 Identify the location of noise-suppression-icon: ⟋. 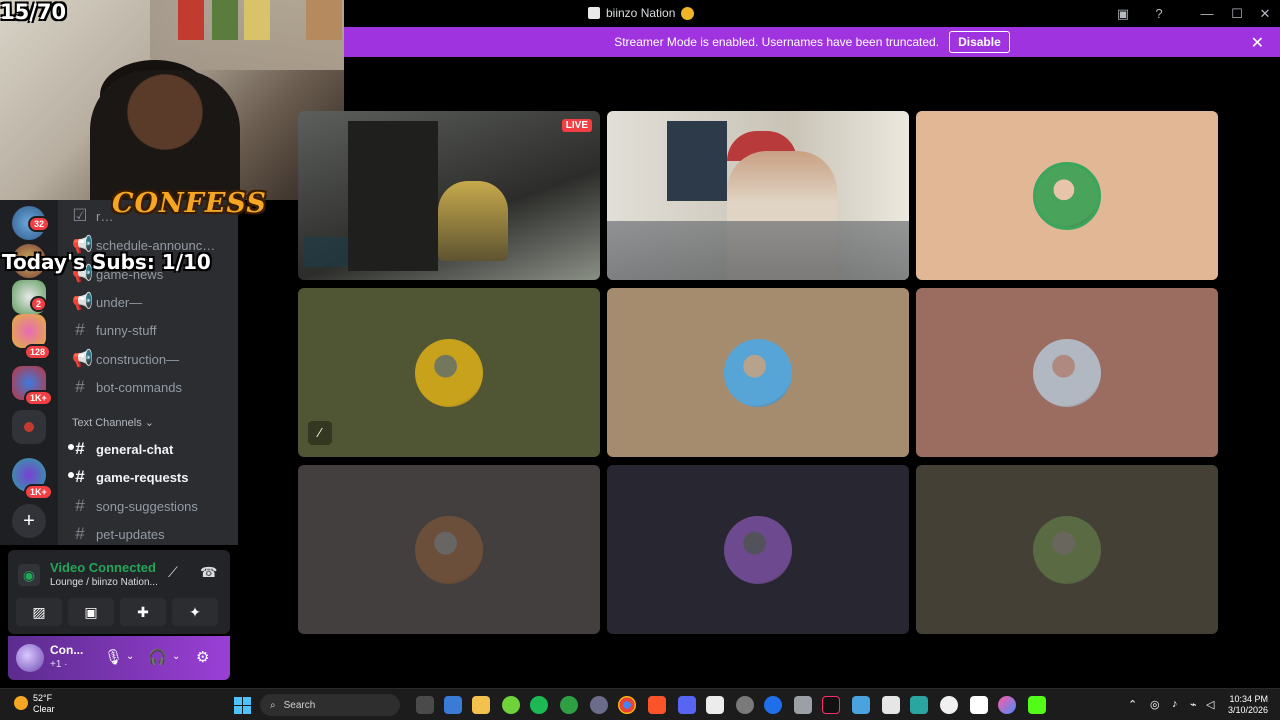
(173, 572).